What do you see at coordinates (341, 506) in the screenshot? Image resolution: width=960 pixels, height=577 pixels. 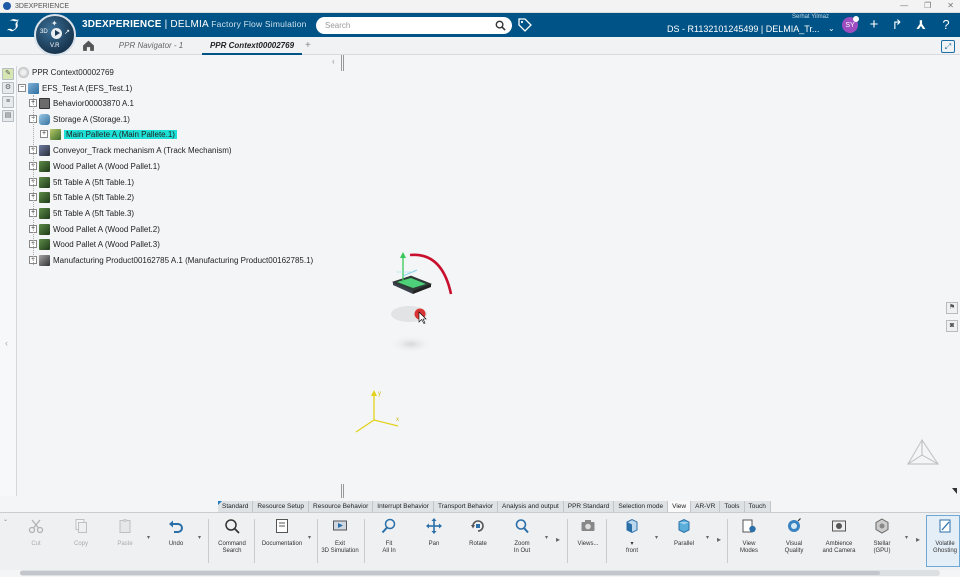 I see `tab-resource-behavior: Resource Behavior` at bounding box center [341, 506].